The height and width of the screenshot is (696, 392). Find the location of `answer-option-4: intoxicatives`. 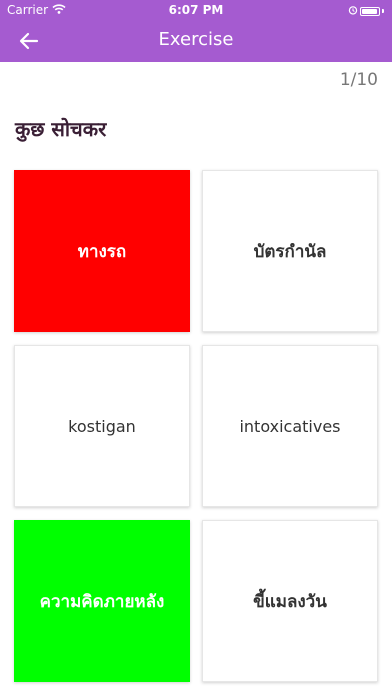

answer-option-4: intoxicatives is located at coordinates (290, 426).